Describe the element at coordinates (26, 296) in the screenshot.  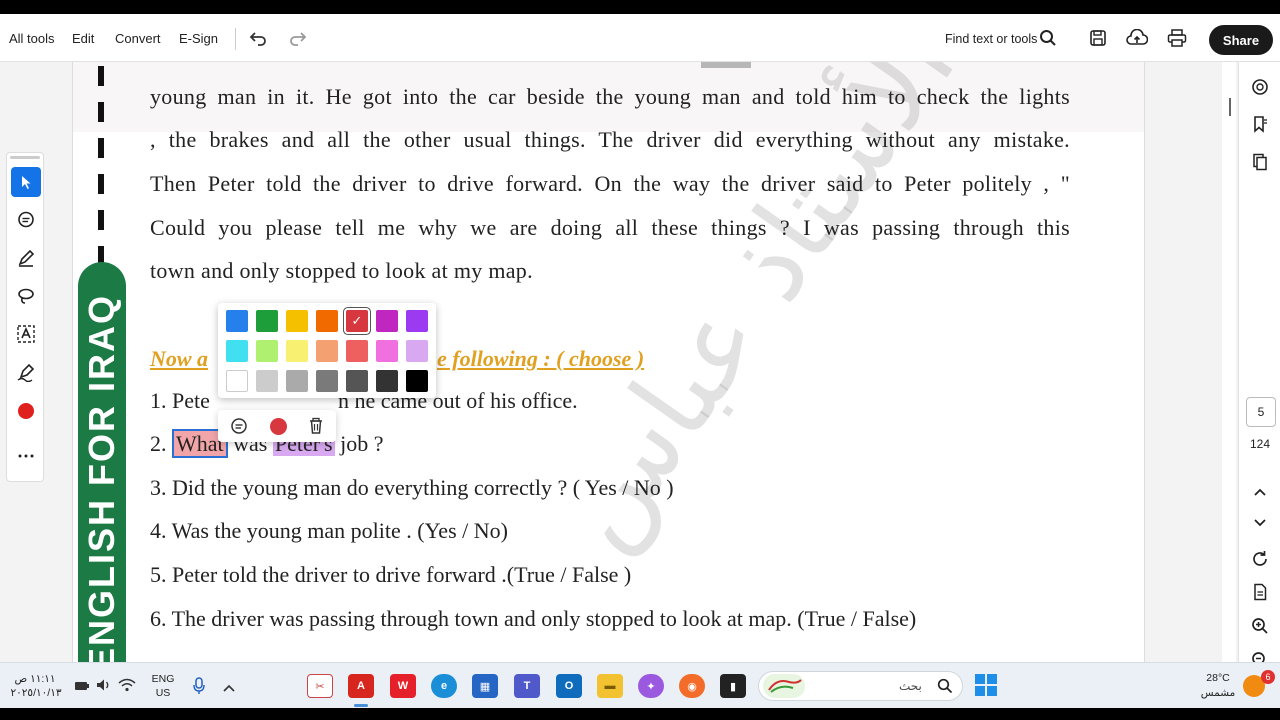
I see `lasso-icon` at that location.